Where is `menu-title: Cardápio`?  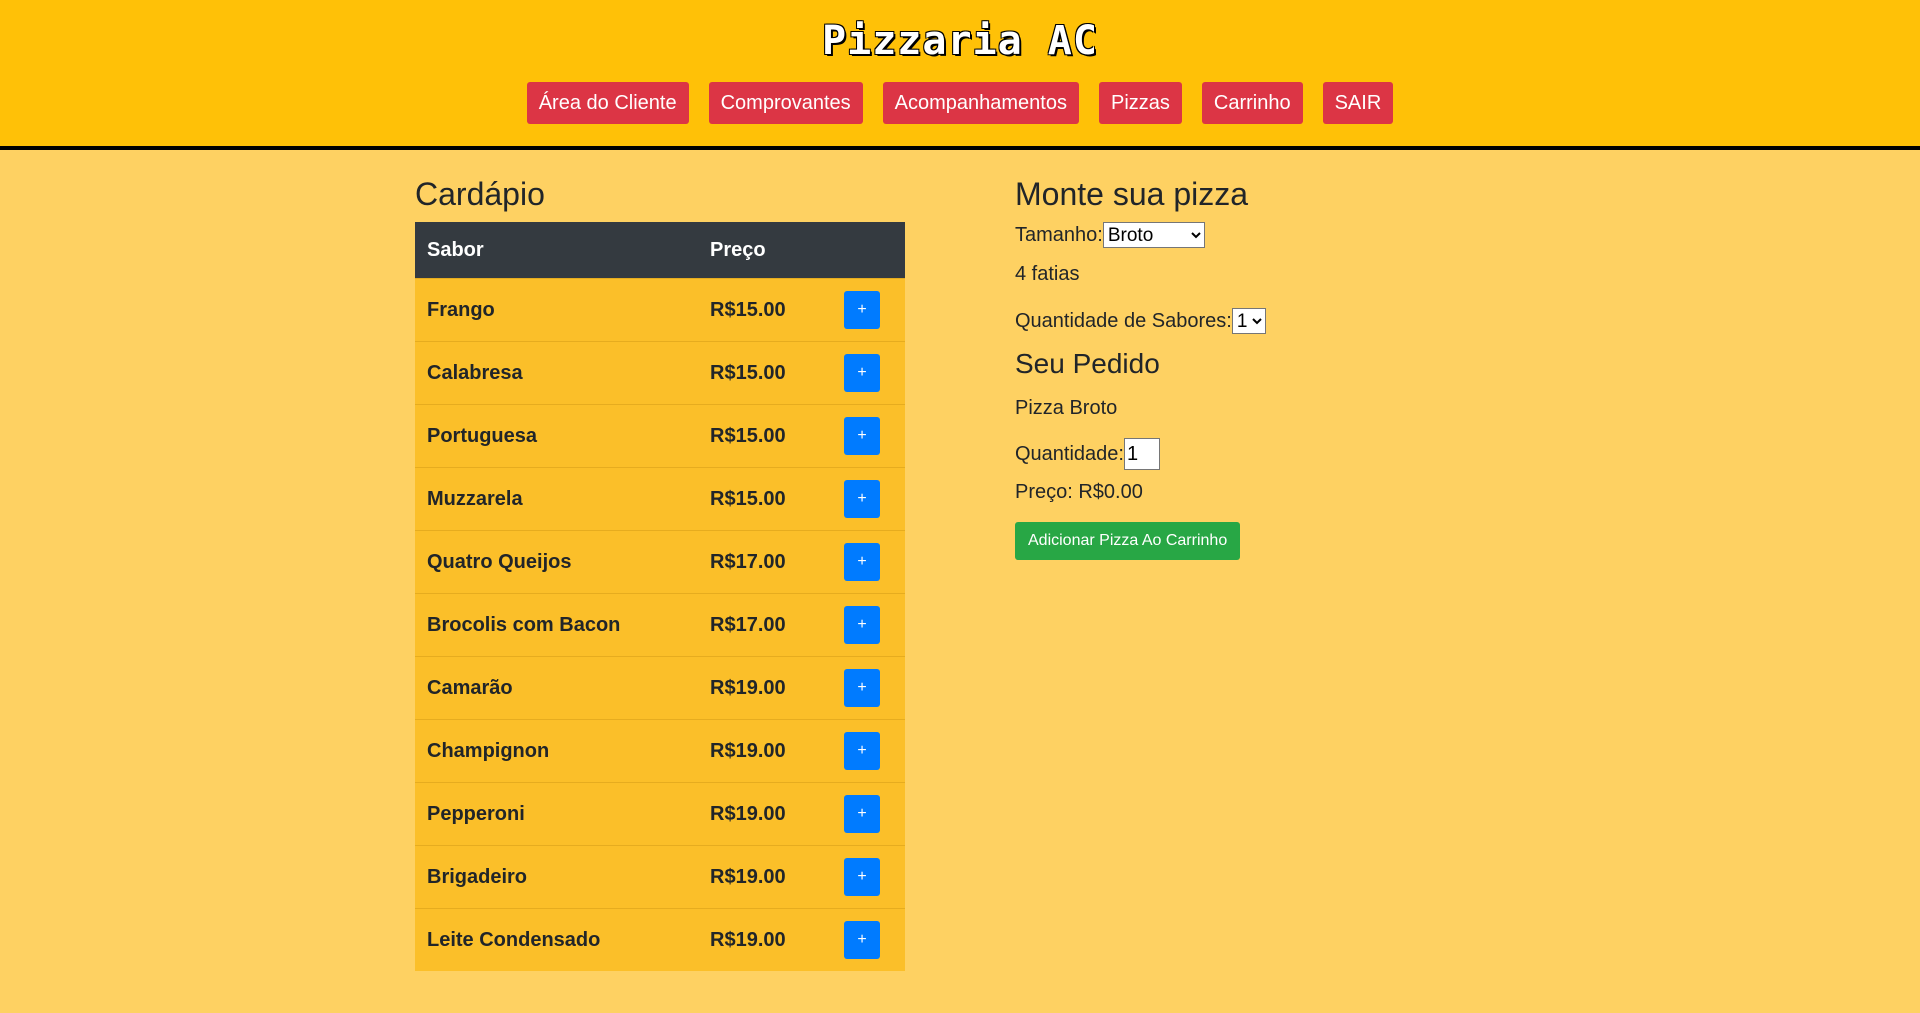 menu-title: Cardápio is located at coordinates (480, 194).